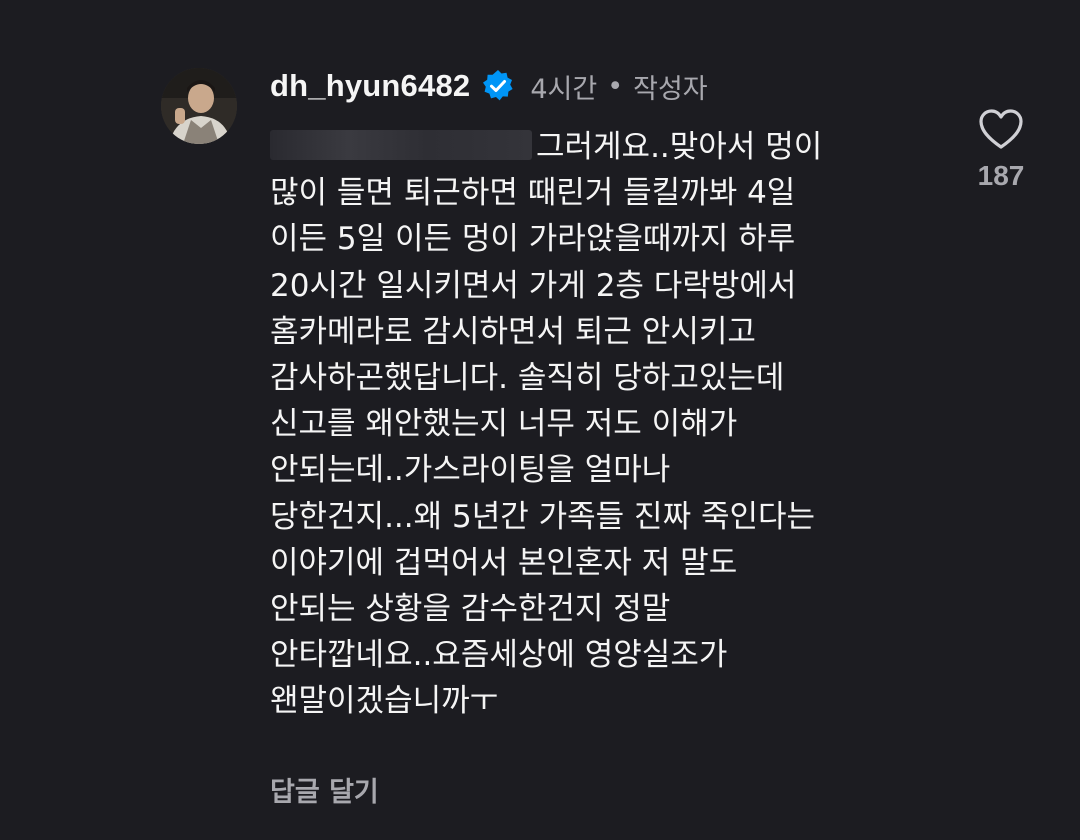  I want to click on username: dh_hyun6482, so click(370, 86).